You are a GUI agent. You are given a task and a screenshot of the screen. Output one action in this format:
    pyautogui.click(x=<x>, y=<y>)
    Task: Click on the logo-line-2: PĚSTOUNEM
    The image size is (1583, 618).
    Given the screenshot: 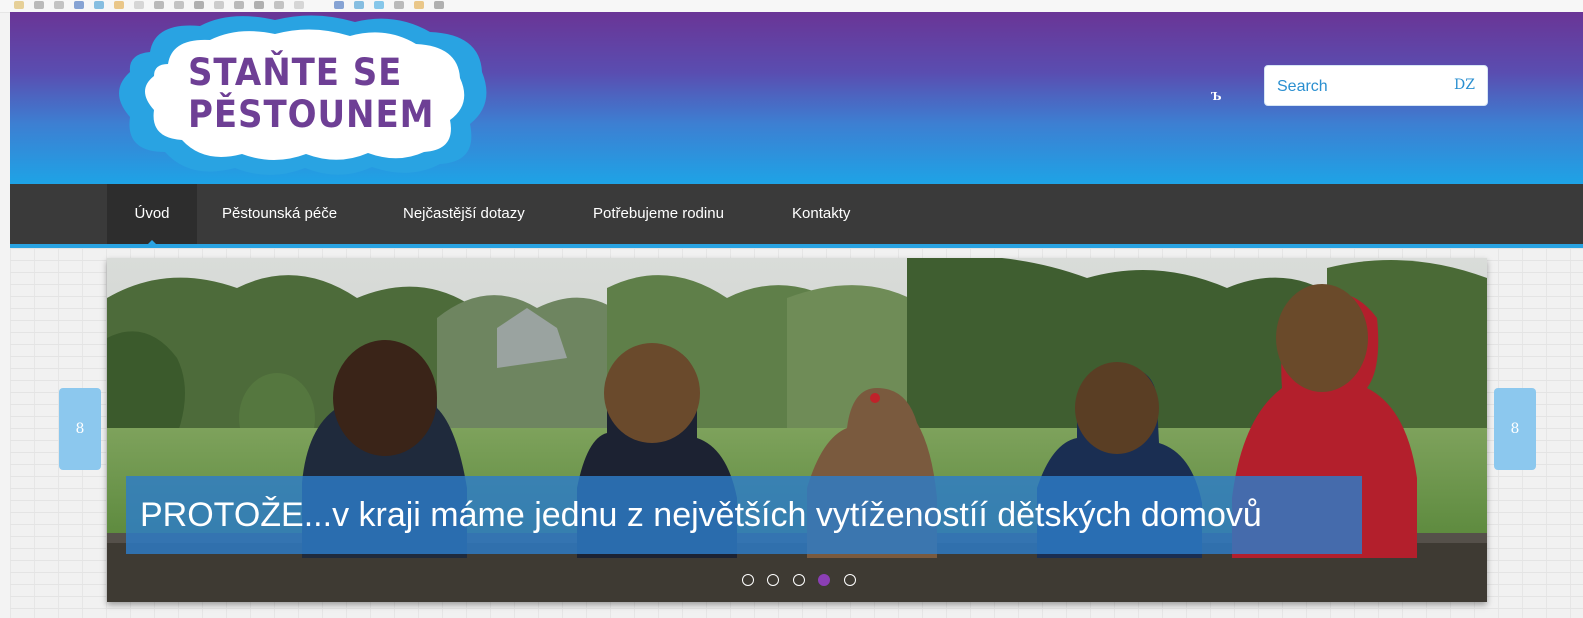 What is the action you would take?
    pyautogui.click(x=311, y=114)
    